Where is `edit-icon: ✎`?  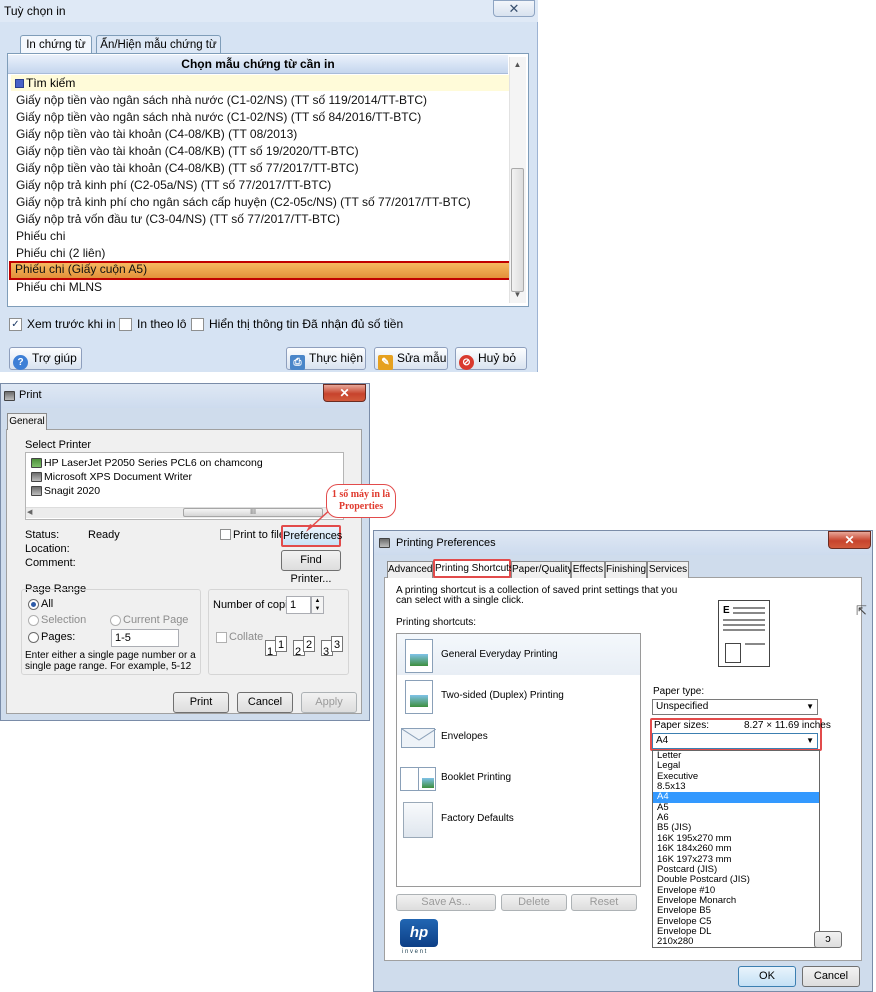
edit-icon: ✎ is located at coordinates (385, 362).